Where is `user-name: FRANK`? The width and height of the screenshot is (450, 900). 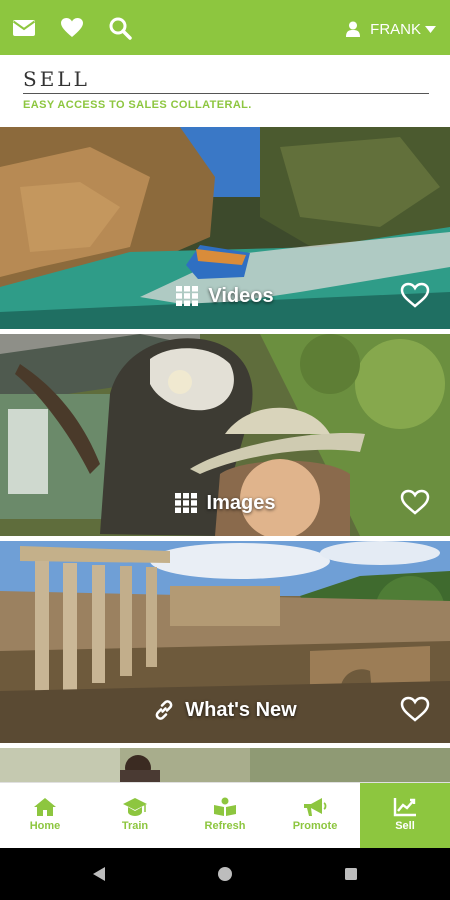
user-name: FRANK is located at coordinates (395, 29).